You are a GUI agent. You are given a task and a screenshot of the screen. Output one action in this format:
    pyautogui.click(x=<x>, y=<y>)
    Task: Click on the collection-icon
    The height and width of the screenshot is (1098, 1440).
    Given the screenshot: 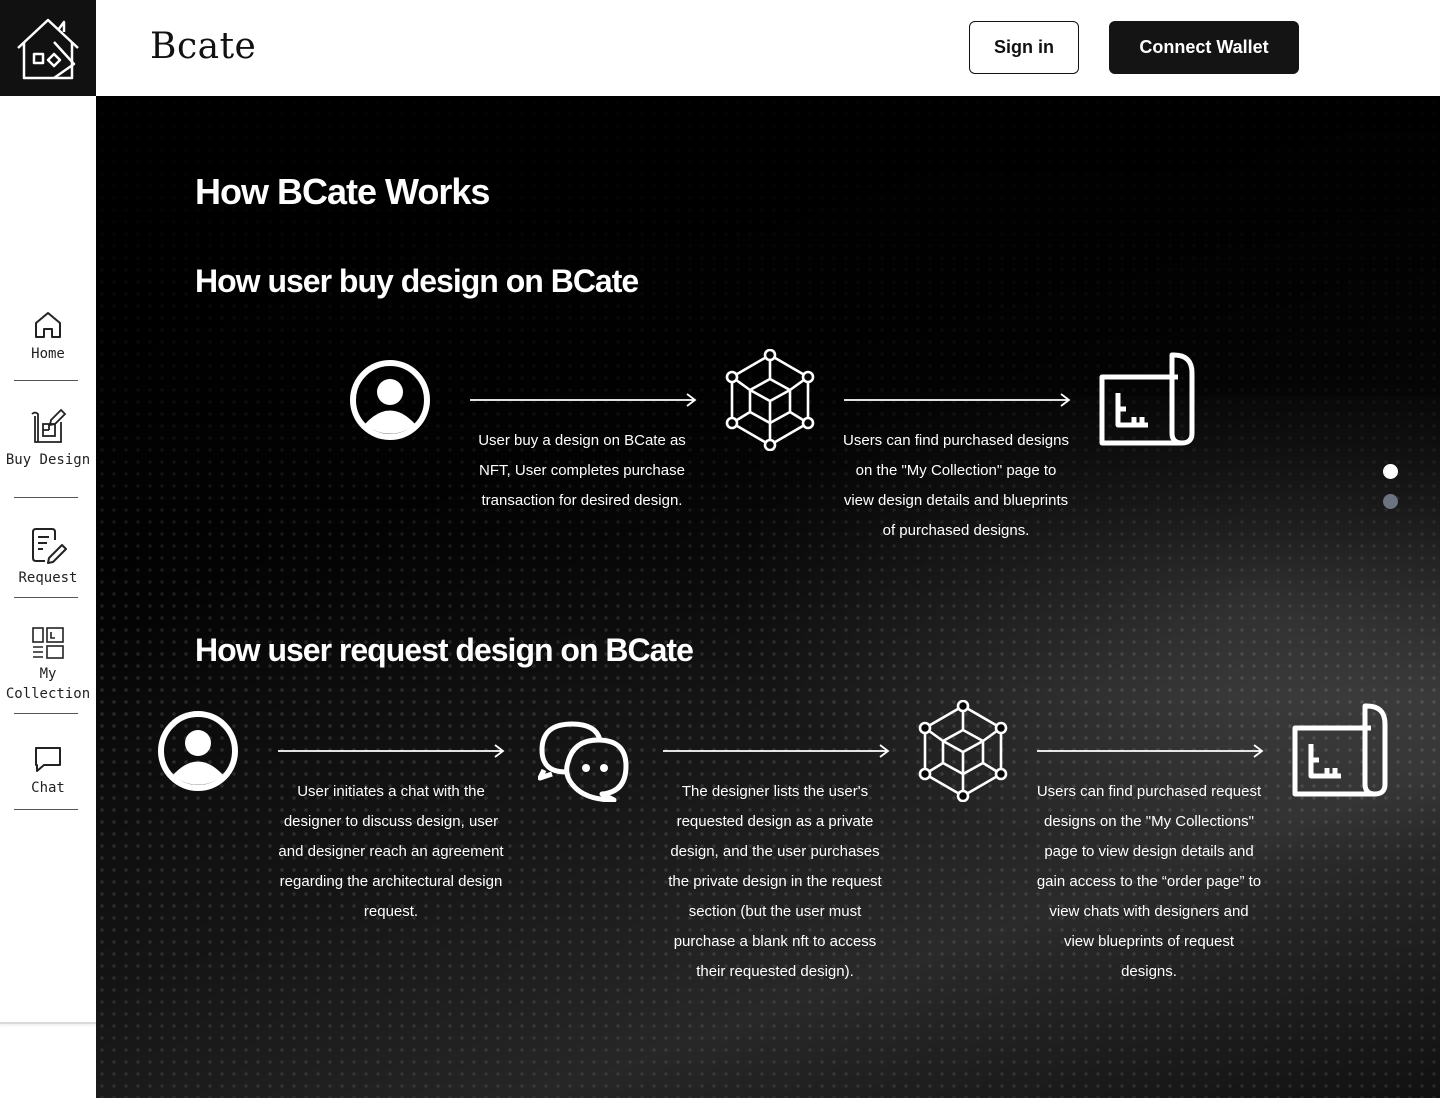 What is the action you would take?
    pyautogui.click(x=48, y=643)
    